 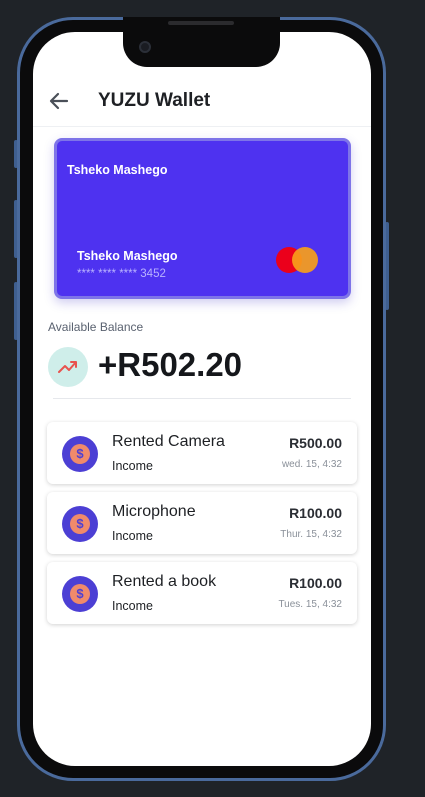 What do you see at coordinates (145, 47) in the screenshot?
I see `front-camera` at bounding box center [145, 47].